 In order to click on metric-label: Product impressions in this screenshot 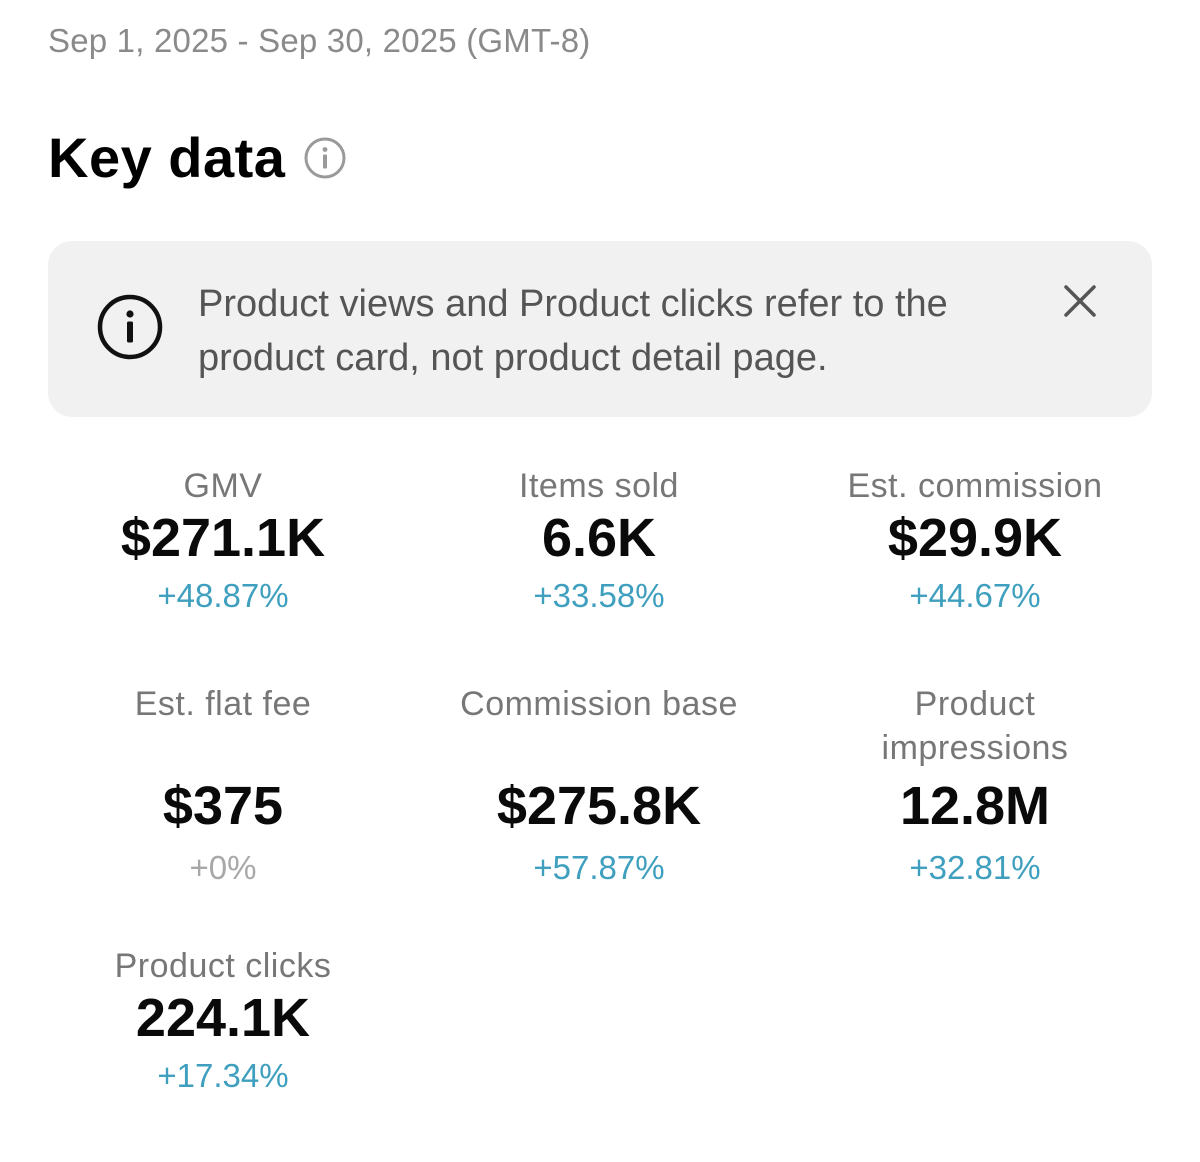, I will do `click(975, 726)`.